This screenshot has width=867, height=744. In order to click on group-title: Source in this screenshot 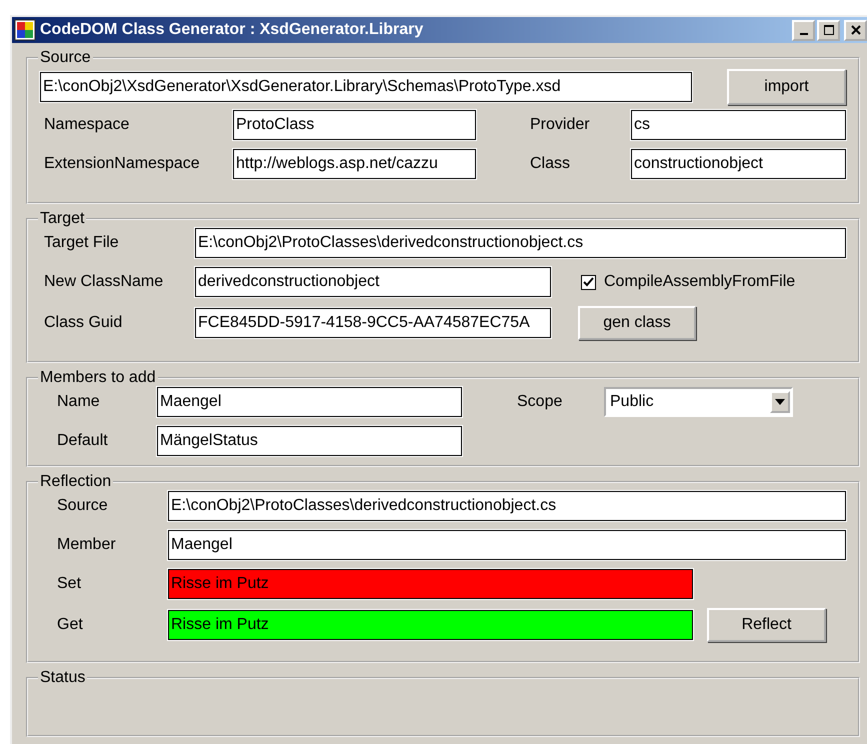, I will do `click(65, 58)`.